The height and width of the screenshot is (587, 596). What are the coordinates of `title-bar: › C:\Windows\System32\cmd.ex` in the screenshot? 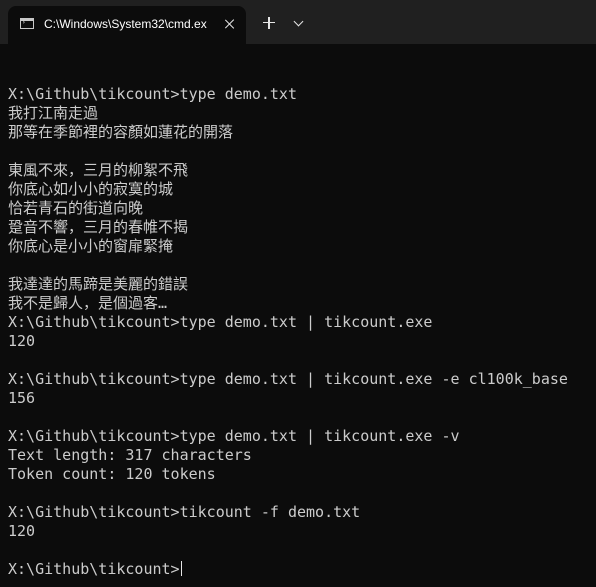 It's located at (298, 22).